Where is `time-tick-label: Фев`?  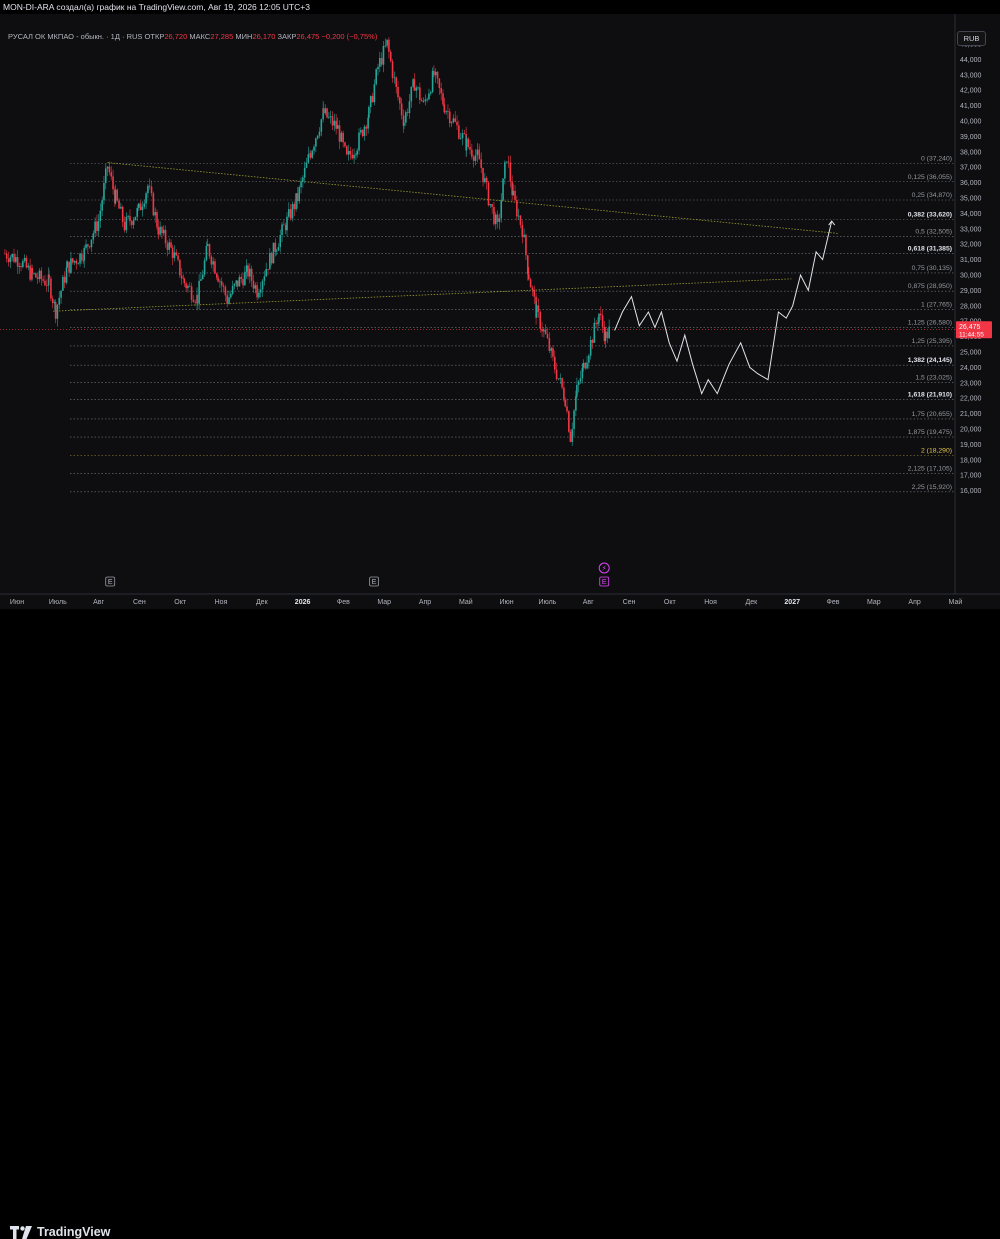 time-tick-label: Фев is located at coordinates (343, 602).